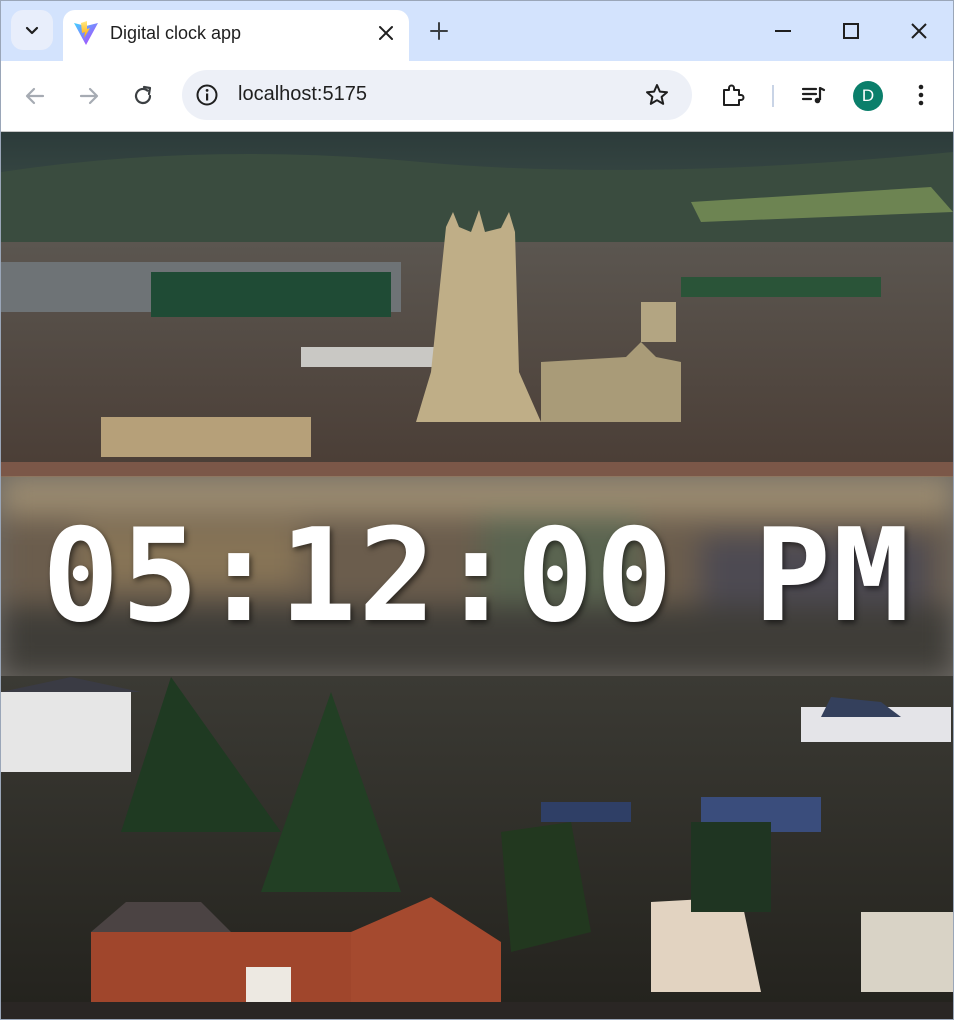 The image size is (954, 1020). Describe the element at coordinates (783, 31) in the screenshot. I see `minimize-icon` at that location.